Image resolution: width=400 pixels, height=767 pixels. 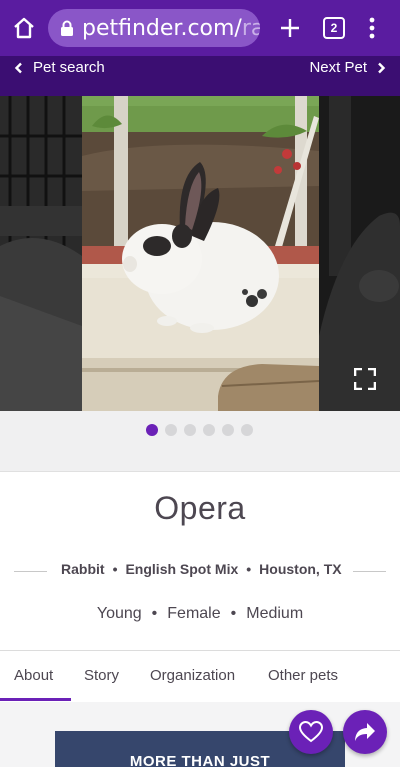 I want to click on browser-toolbar: petfinder.com/ra 2, so click(x=200, y=28).